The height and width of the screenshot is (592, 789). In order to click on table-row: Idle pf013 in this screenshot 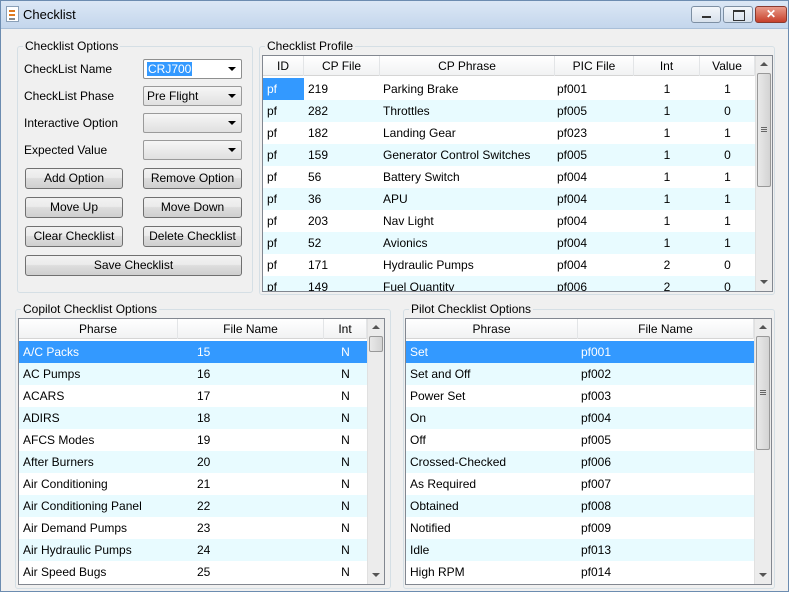, I will do `click(580, 550)`.